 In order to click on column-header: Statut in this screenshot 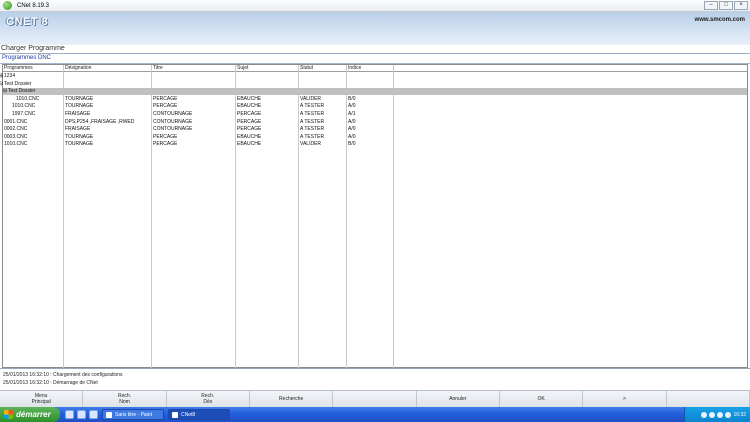, I will do `click(306, 68)`.